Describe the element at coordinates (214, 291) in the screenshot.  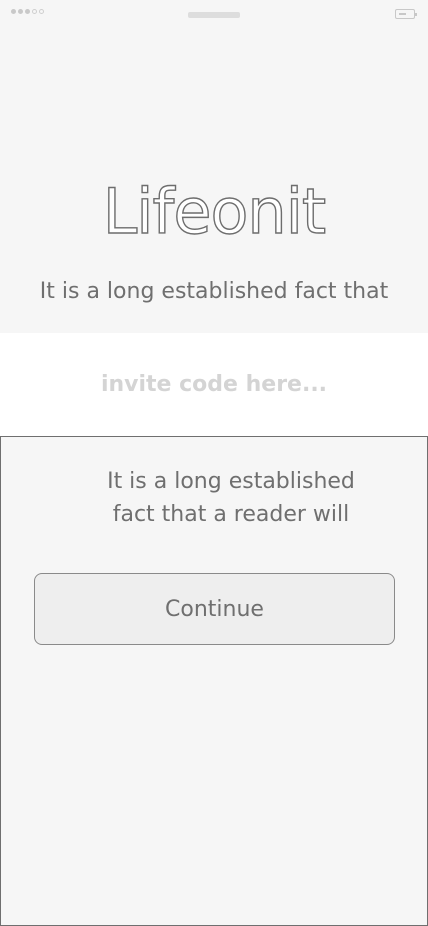
I see `app-tagline: It is a long established fact that` at that location.